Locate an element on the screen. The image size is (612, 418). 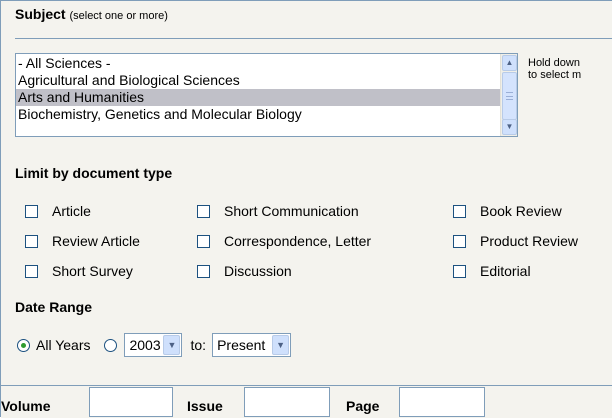
subject-hint: (select one or more) is located at coordinates (118, 16).